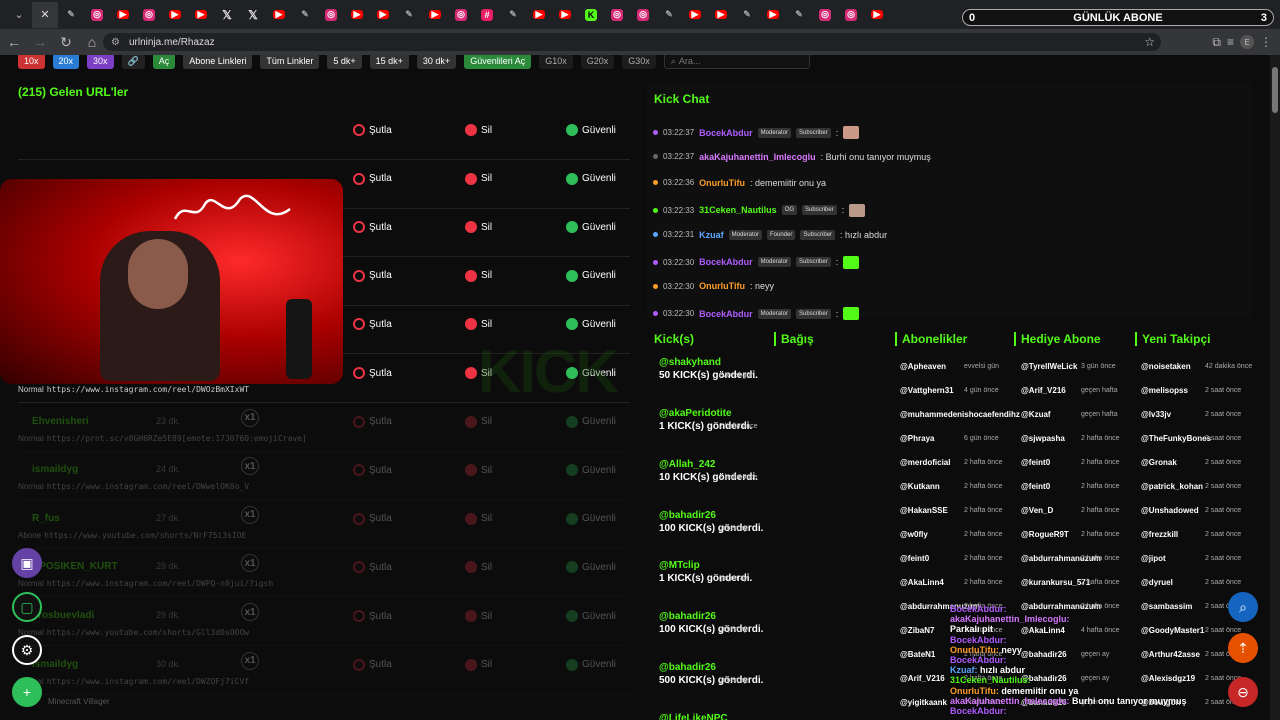 The width and height of the screenshot is (1280, 720). What do you see at coordinates (1166, 606) in the screenshot?
I see `list-username: @sambassim` at bounding box center [1166, 606].